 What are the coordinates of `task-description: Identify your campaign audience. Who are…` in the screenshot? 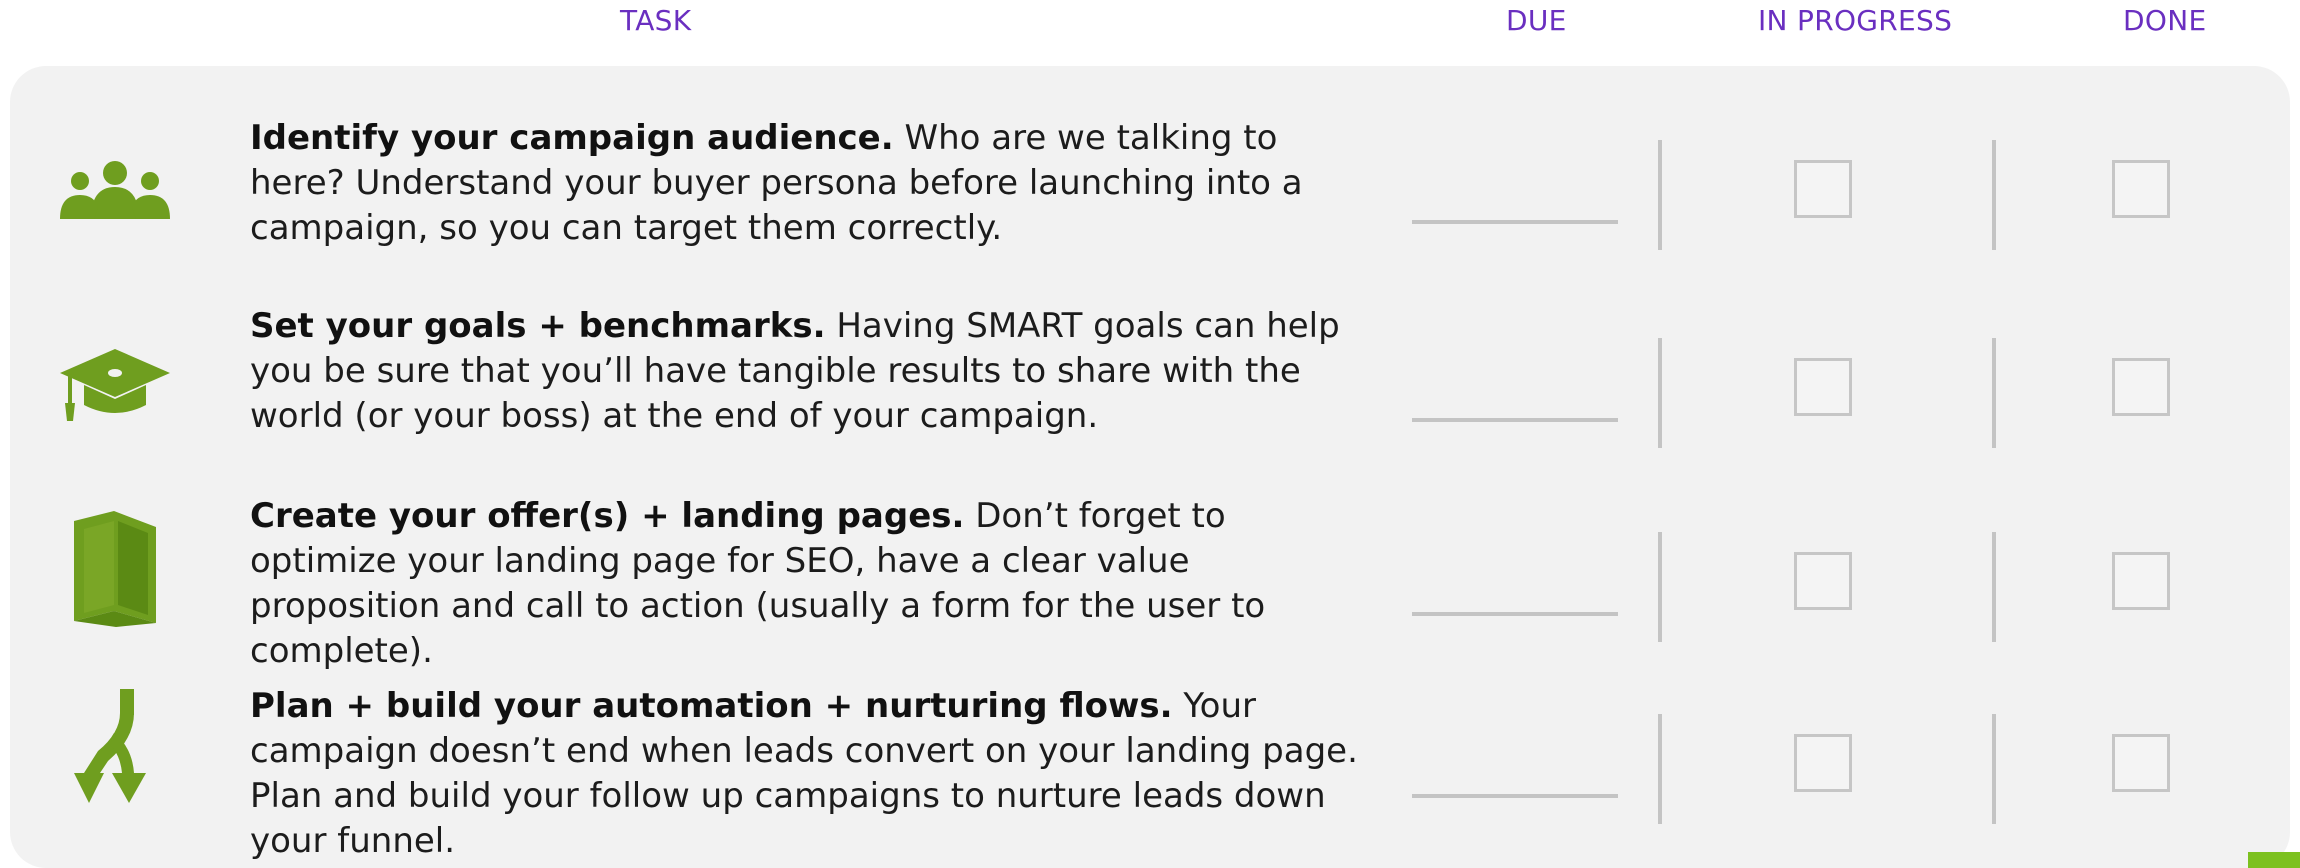 It's located at (815, 183).